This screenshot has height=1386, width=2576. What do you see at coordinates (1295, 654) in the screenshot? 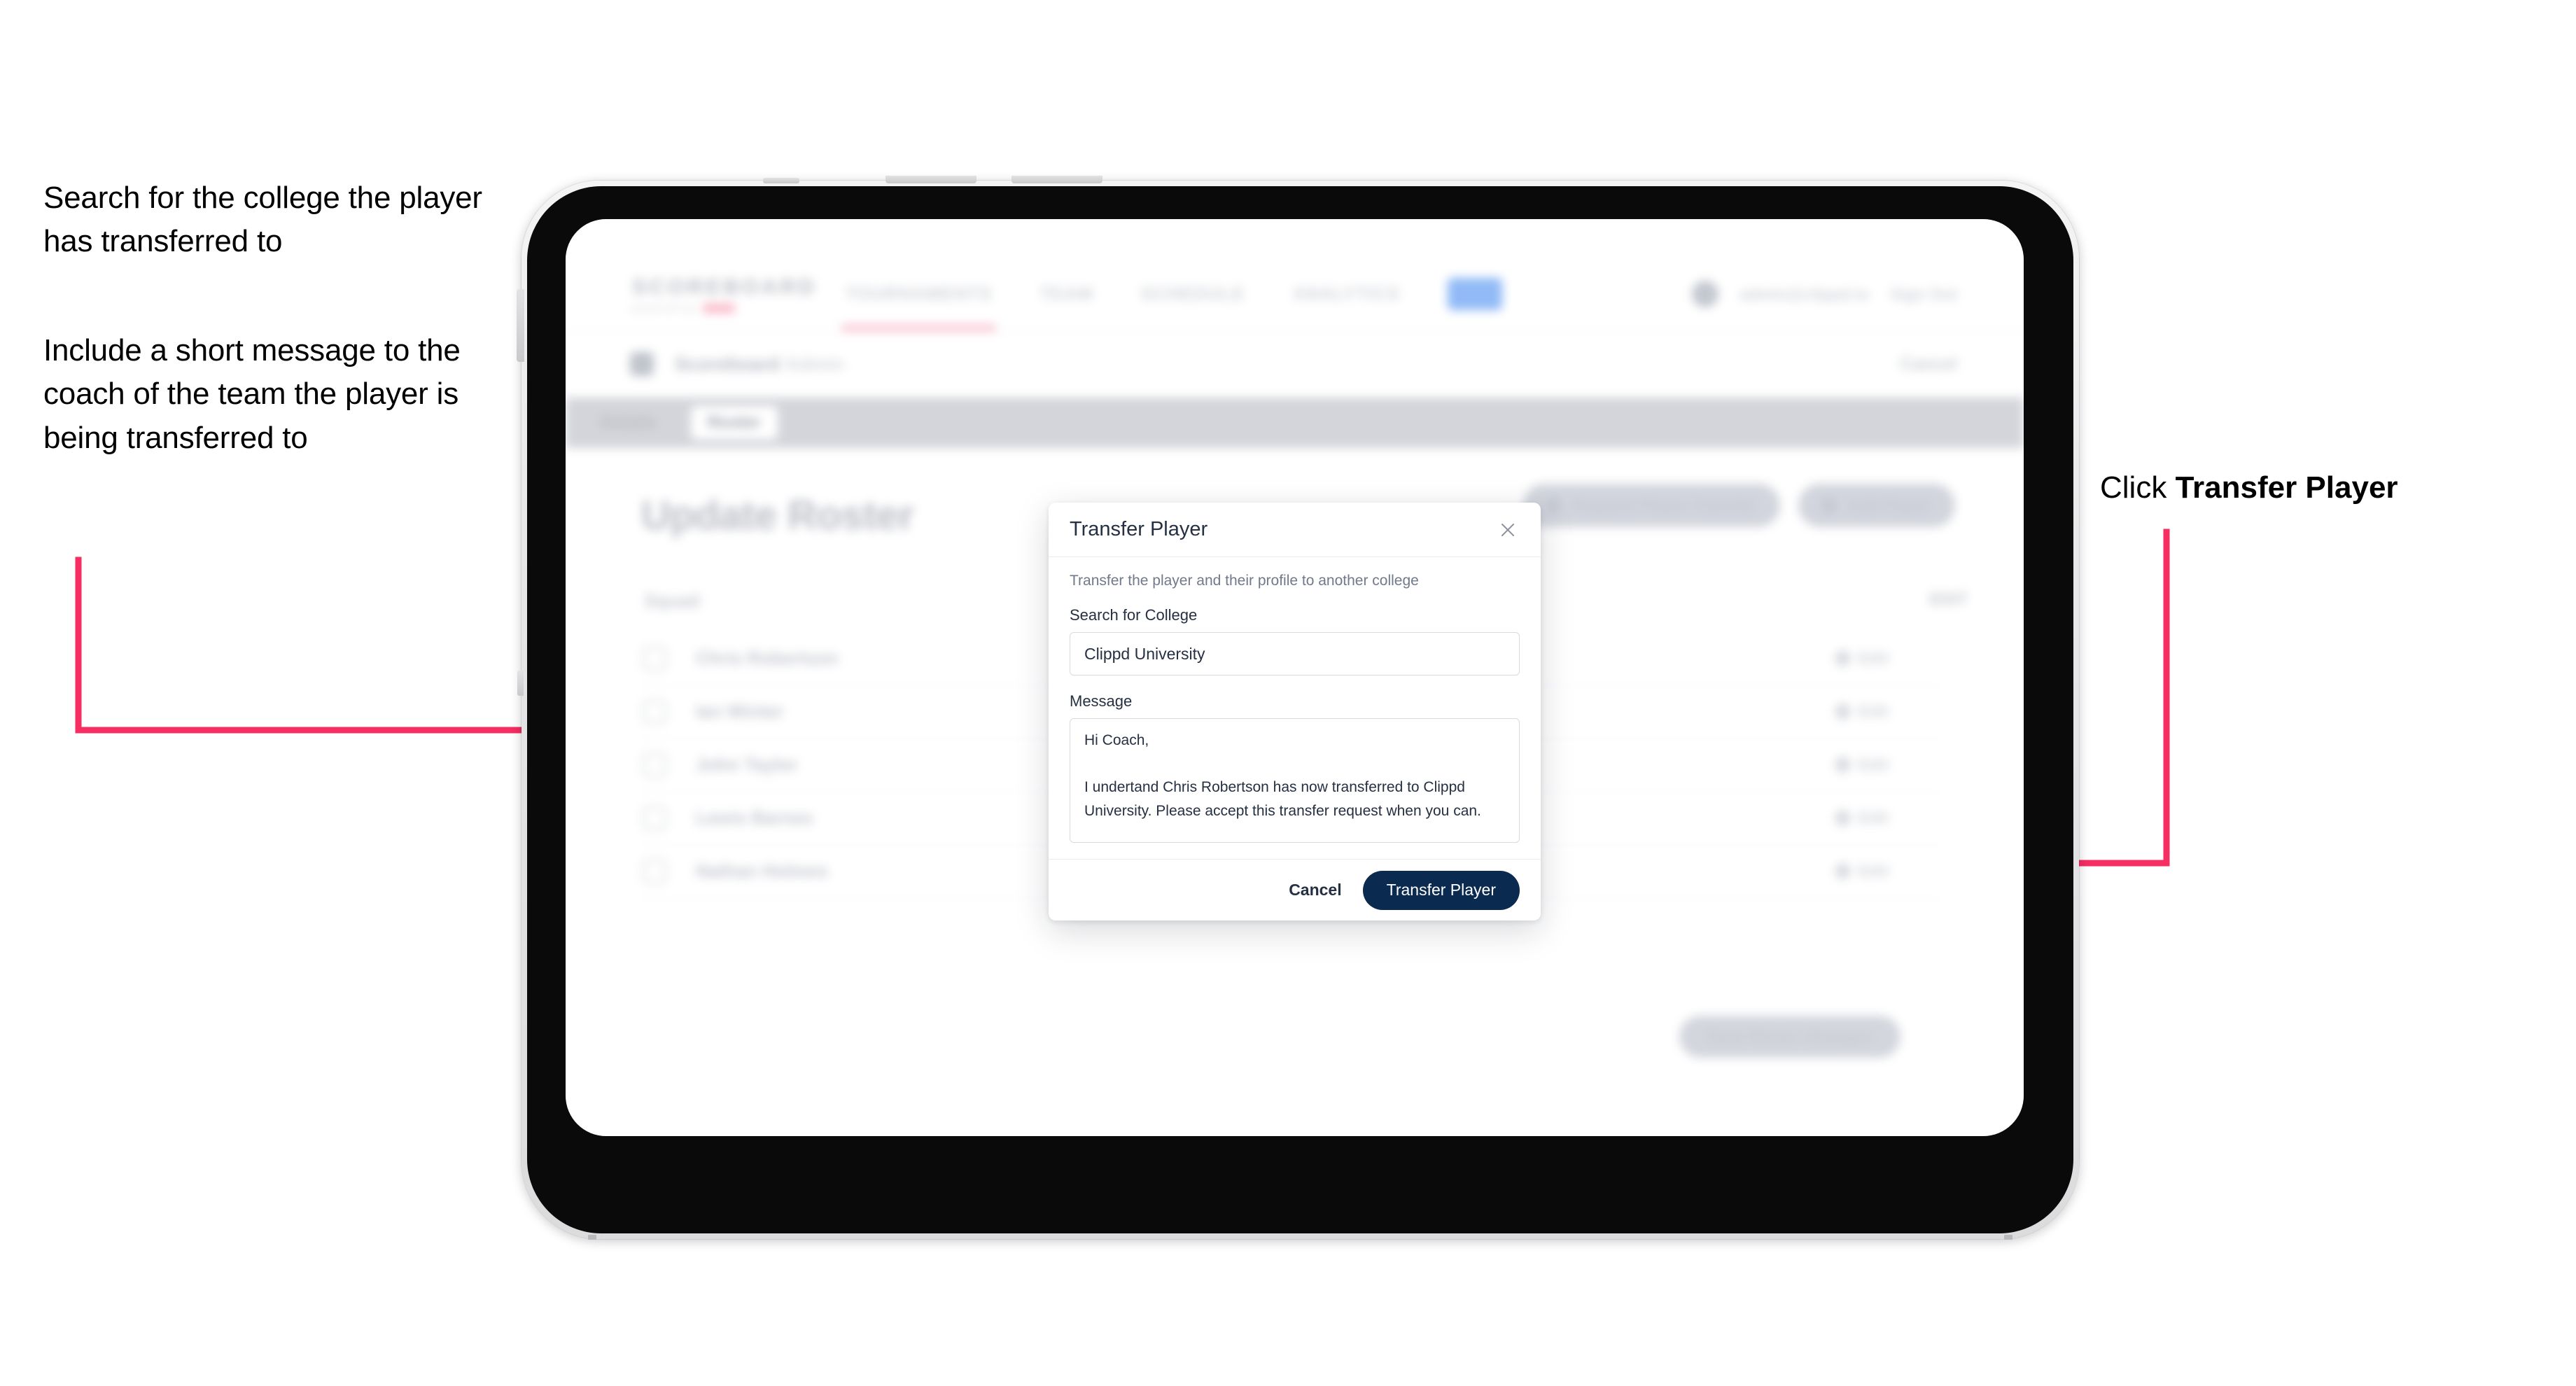
I see `search-college-input` at bounding box center [1295, 654].